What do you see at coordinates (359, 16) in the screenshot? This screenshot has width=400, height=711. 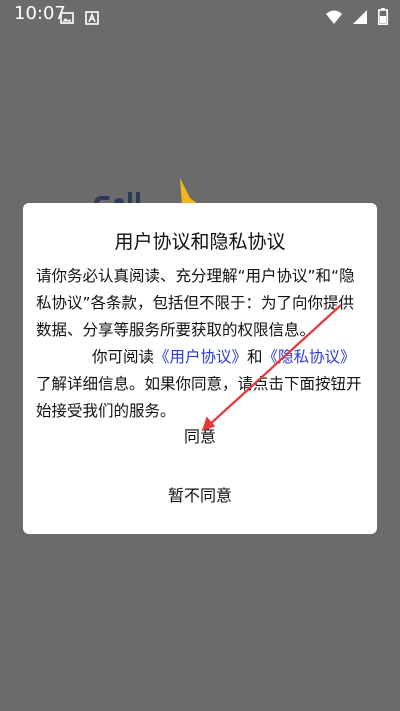 I see `signal-icon` at bounding box center [359, 16].